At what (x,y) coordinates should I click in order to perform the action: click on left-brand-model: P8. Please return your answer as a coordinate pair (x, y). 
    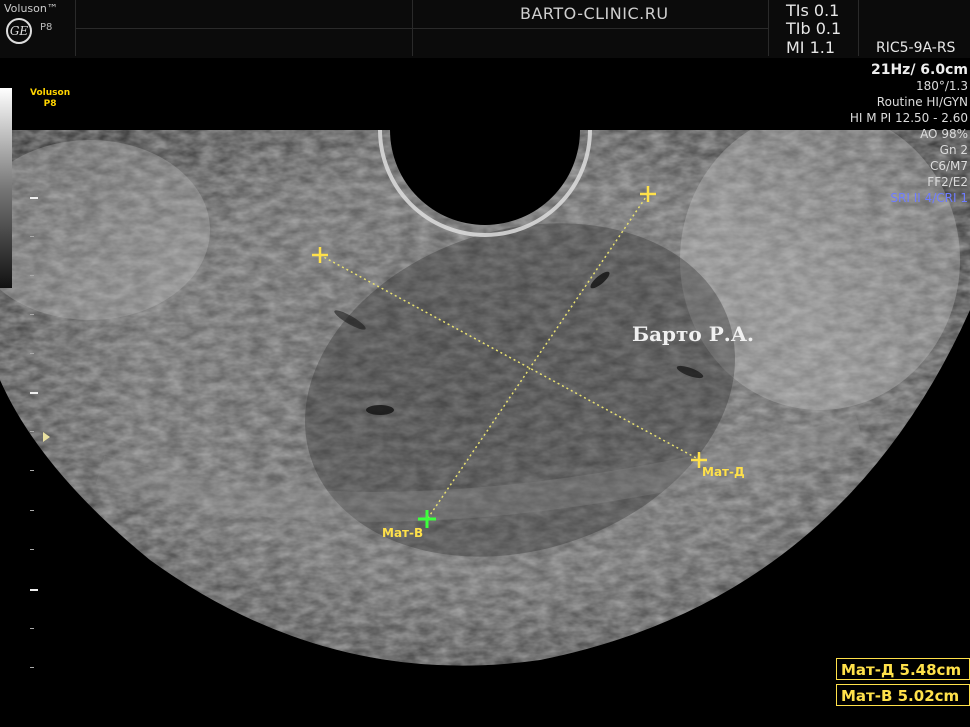
    Looking at the image, I should click on (50, 104).